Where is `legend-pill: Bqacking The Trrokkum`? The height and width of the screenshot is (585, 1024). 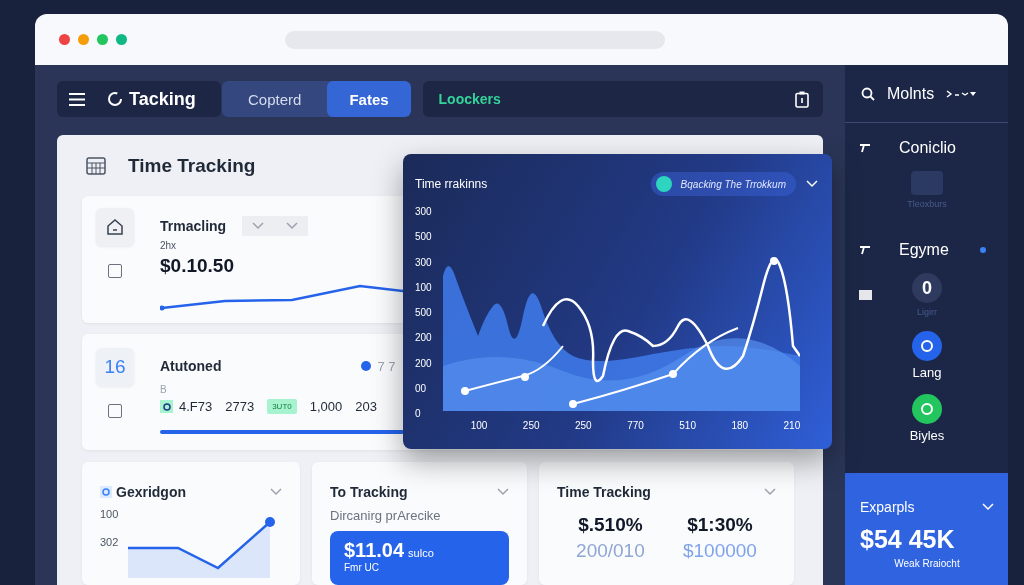
legend-pill: Bqacking The Trrokkum is located at coordinates (723, 184).